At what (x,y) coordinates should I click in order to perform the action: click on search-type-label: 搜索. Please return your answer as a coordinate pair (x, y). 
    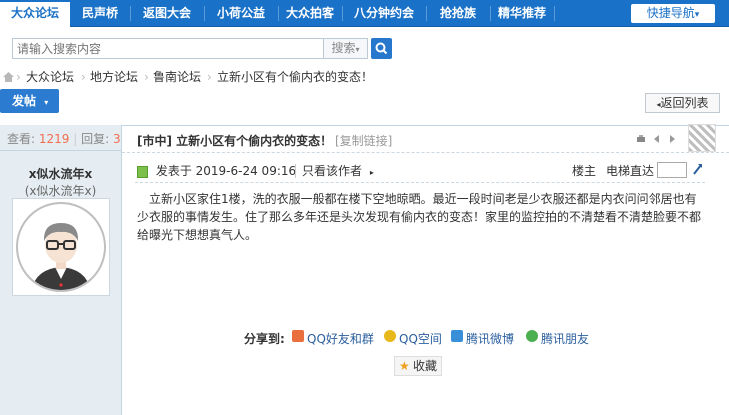
    Looking at the image, I should click on (343, 48).